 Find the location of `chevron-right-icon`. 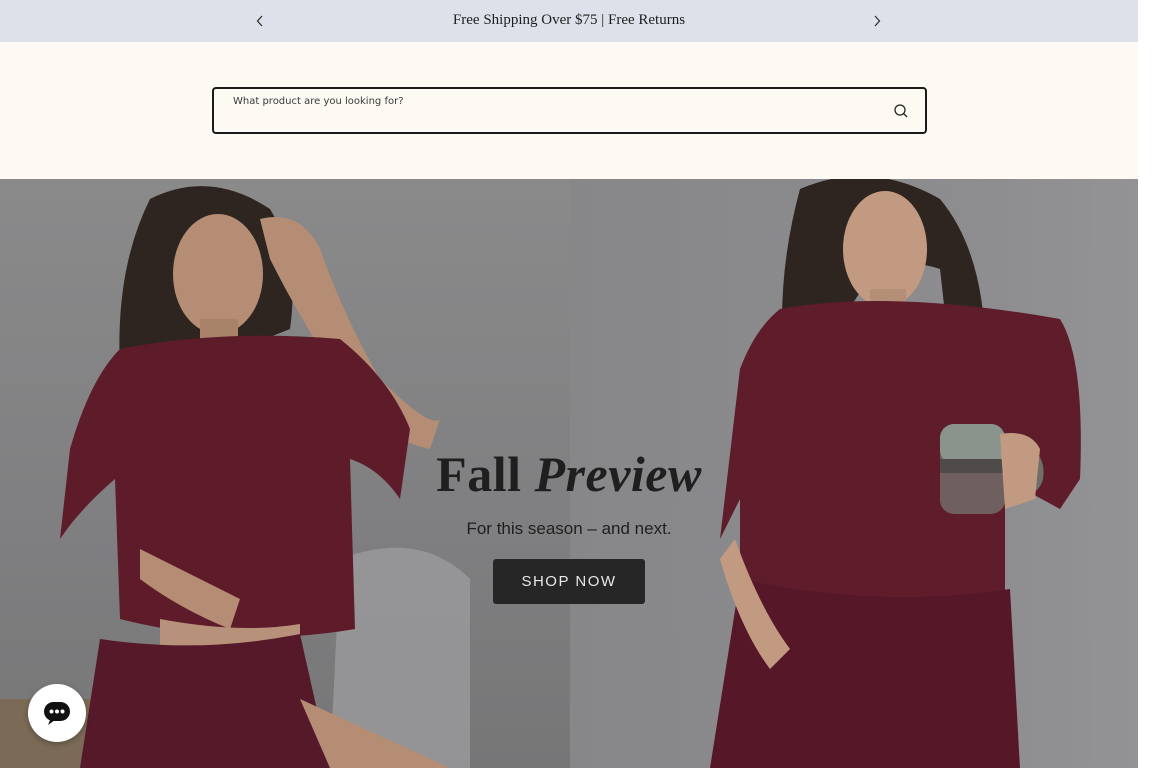

chevron-right-icon is located at coordinates (877, 21).